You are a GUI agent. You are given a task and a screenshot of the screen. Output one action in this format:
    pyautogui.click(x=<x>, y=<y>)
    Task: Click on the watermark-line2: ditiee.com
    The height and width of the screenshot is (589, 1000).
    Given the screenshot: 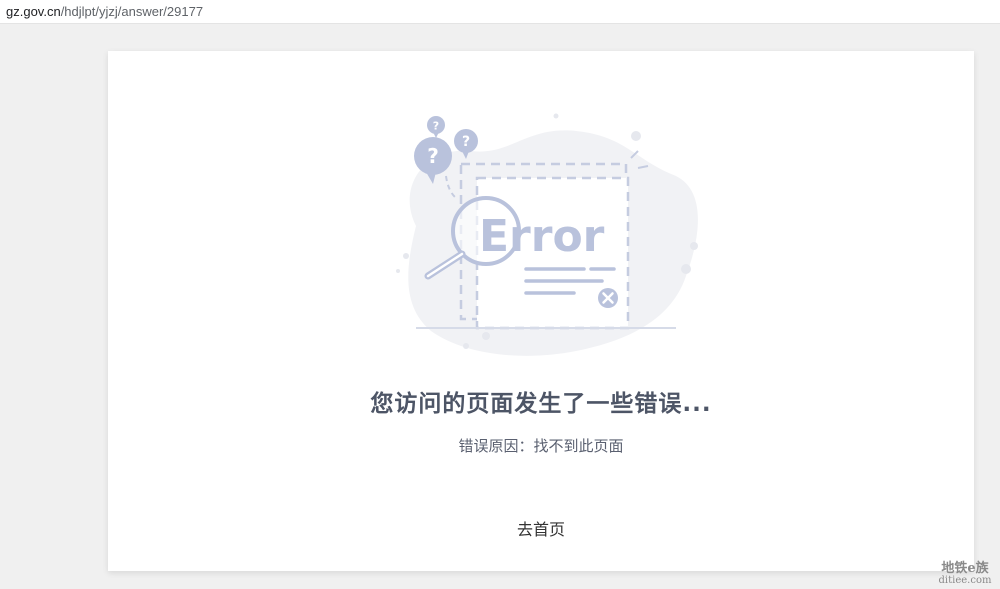 What is the action you would take?
    pyautogui.click(x=965, y=580)
    